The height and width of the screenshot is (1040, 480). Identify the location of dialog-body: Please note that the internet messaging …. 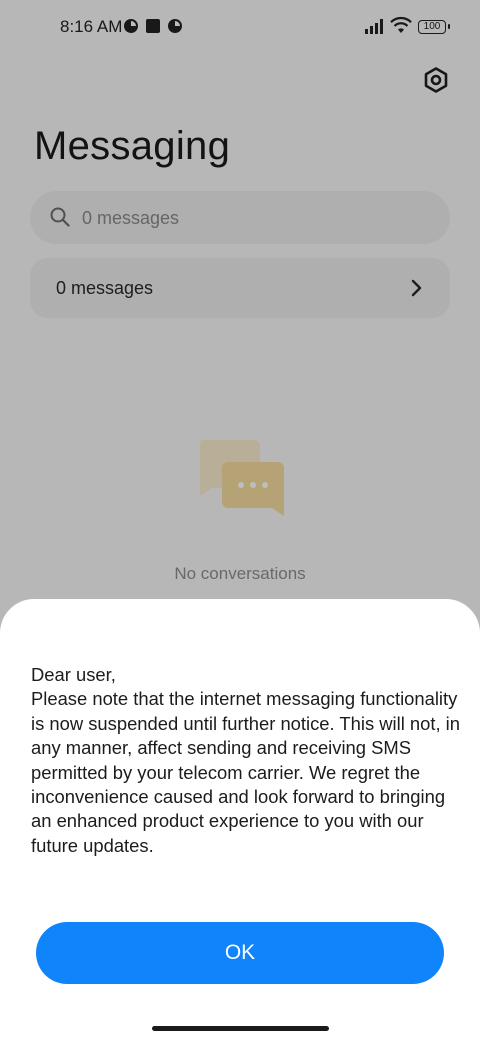
(246, 772).